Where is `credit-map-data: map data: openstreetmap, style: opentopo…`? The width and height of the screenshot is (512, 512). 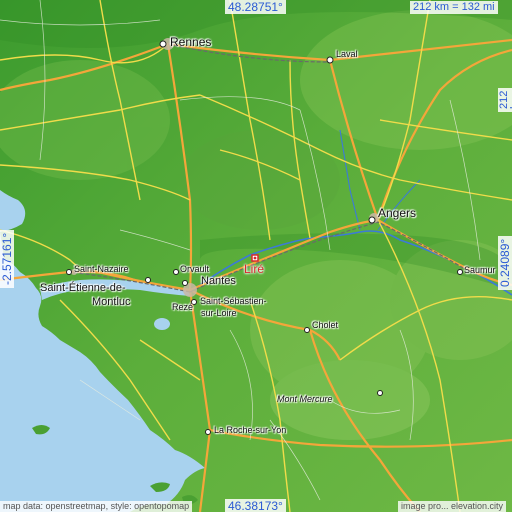 credit-map-data: map data: openstreetmap, style: opentopo… is located at coordinates (96, 506).